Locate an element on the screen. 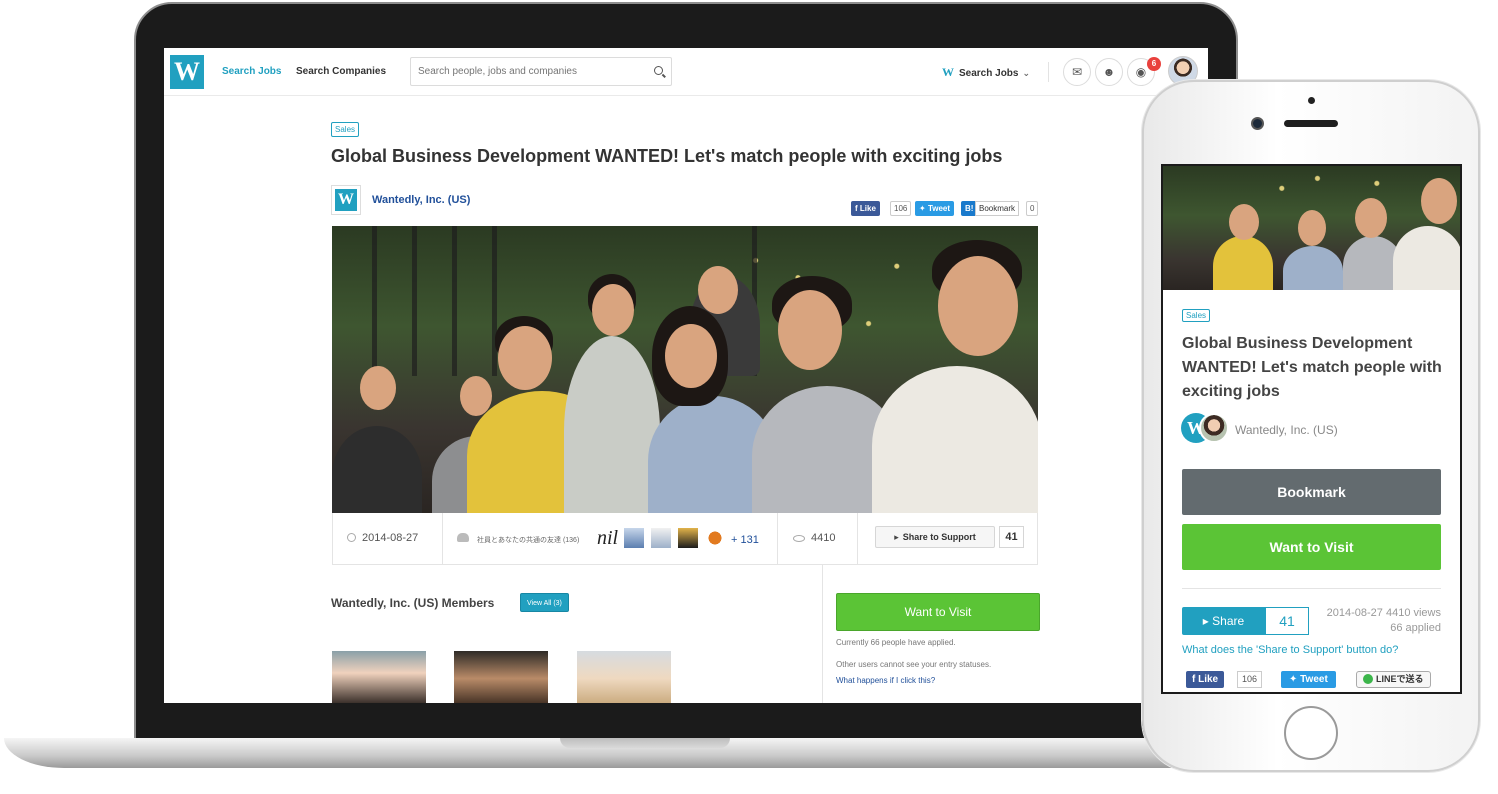 Image resolution: width=1498 pixels, height=794 pixels. photo-person-yellow is located at coordinates (1243, 263).